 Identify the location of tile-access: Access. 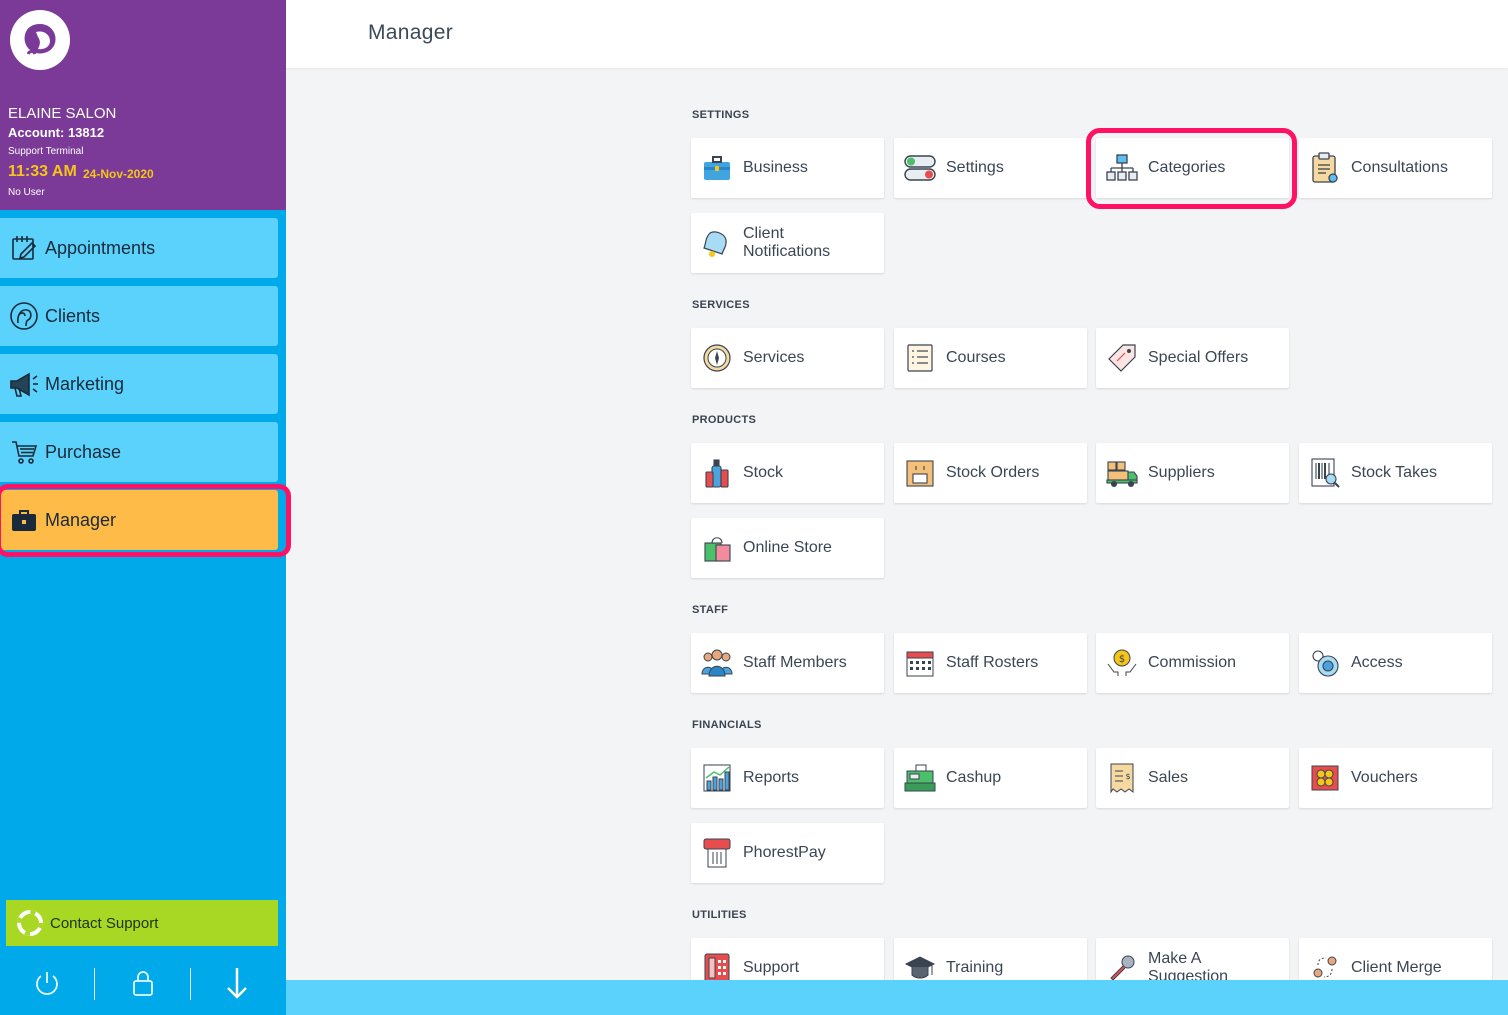
(1395, 663).